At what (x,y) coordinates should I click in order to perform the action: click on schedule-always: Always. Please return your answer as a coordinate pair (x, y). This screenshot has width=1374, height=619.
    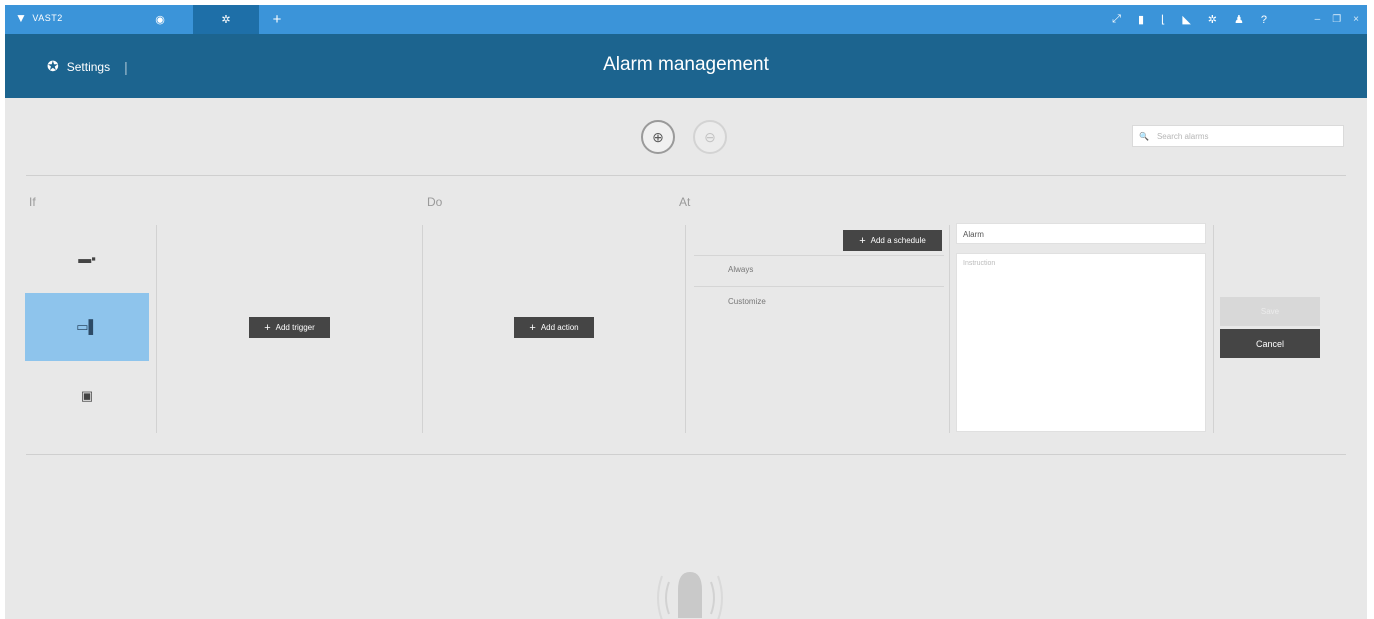
    Looking at the image, I should click on (740, 269).